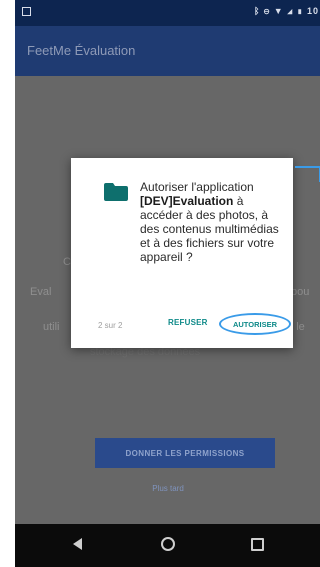  I want to click on background-text: utili, so click(51, 327).